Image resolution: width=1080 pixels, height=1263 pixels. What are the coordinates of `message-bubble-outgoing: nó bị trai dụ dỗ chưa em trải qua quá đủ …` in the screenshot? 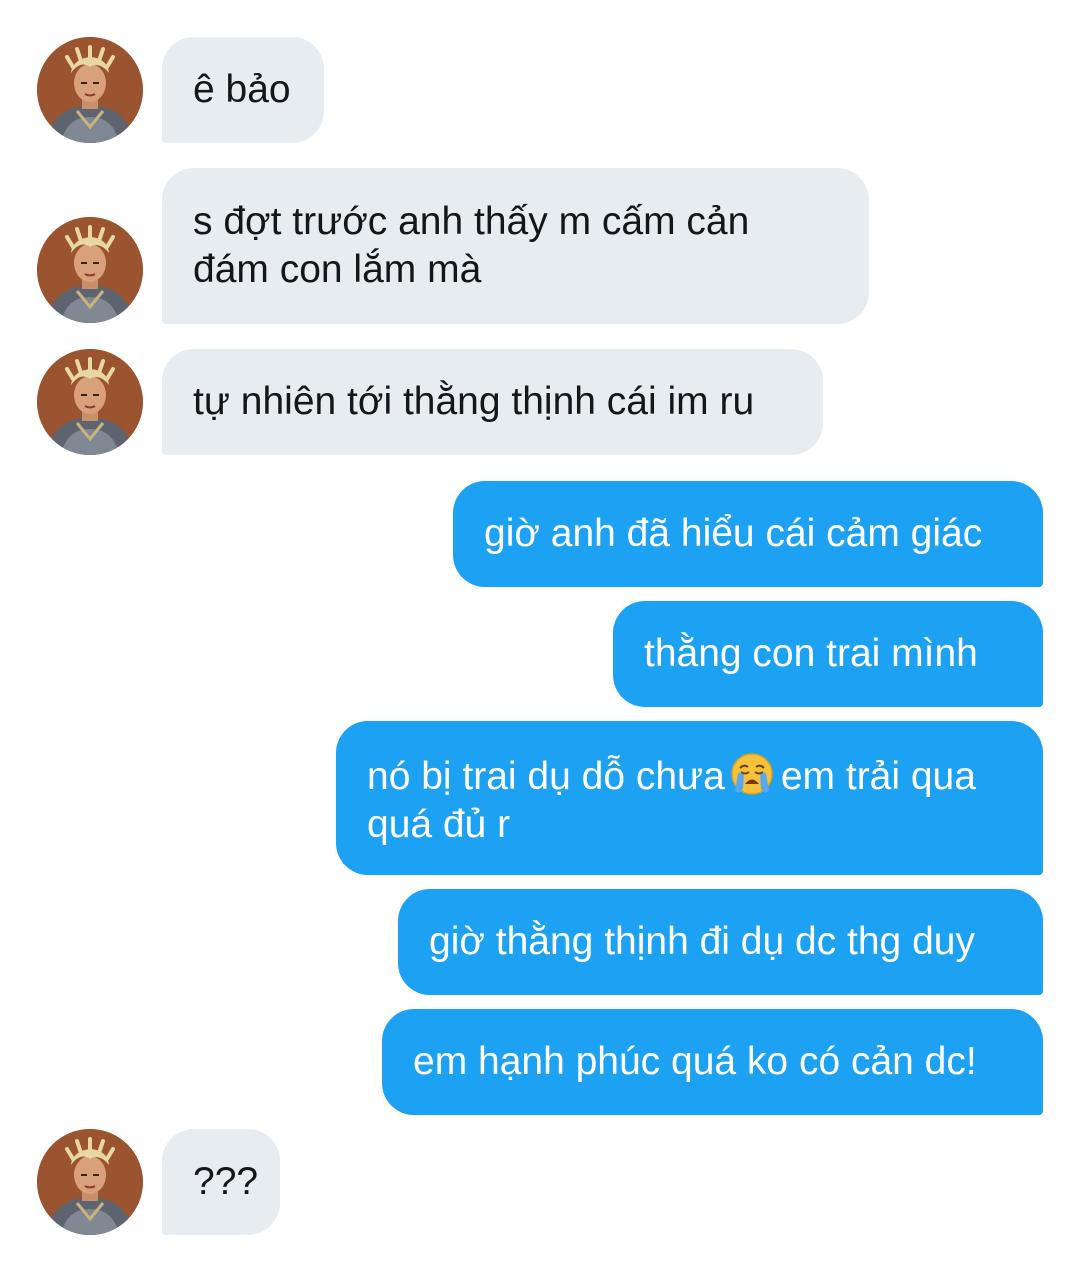 It's located at (689, 798).